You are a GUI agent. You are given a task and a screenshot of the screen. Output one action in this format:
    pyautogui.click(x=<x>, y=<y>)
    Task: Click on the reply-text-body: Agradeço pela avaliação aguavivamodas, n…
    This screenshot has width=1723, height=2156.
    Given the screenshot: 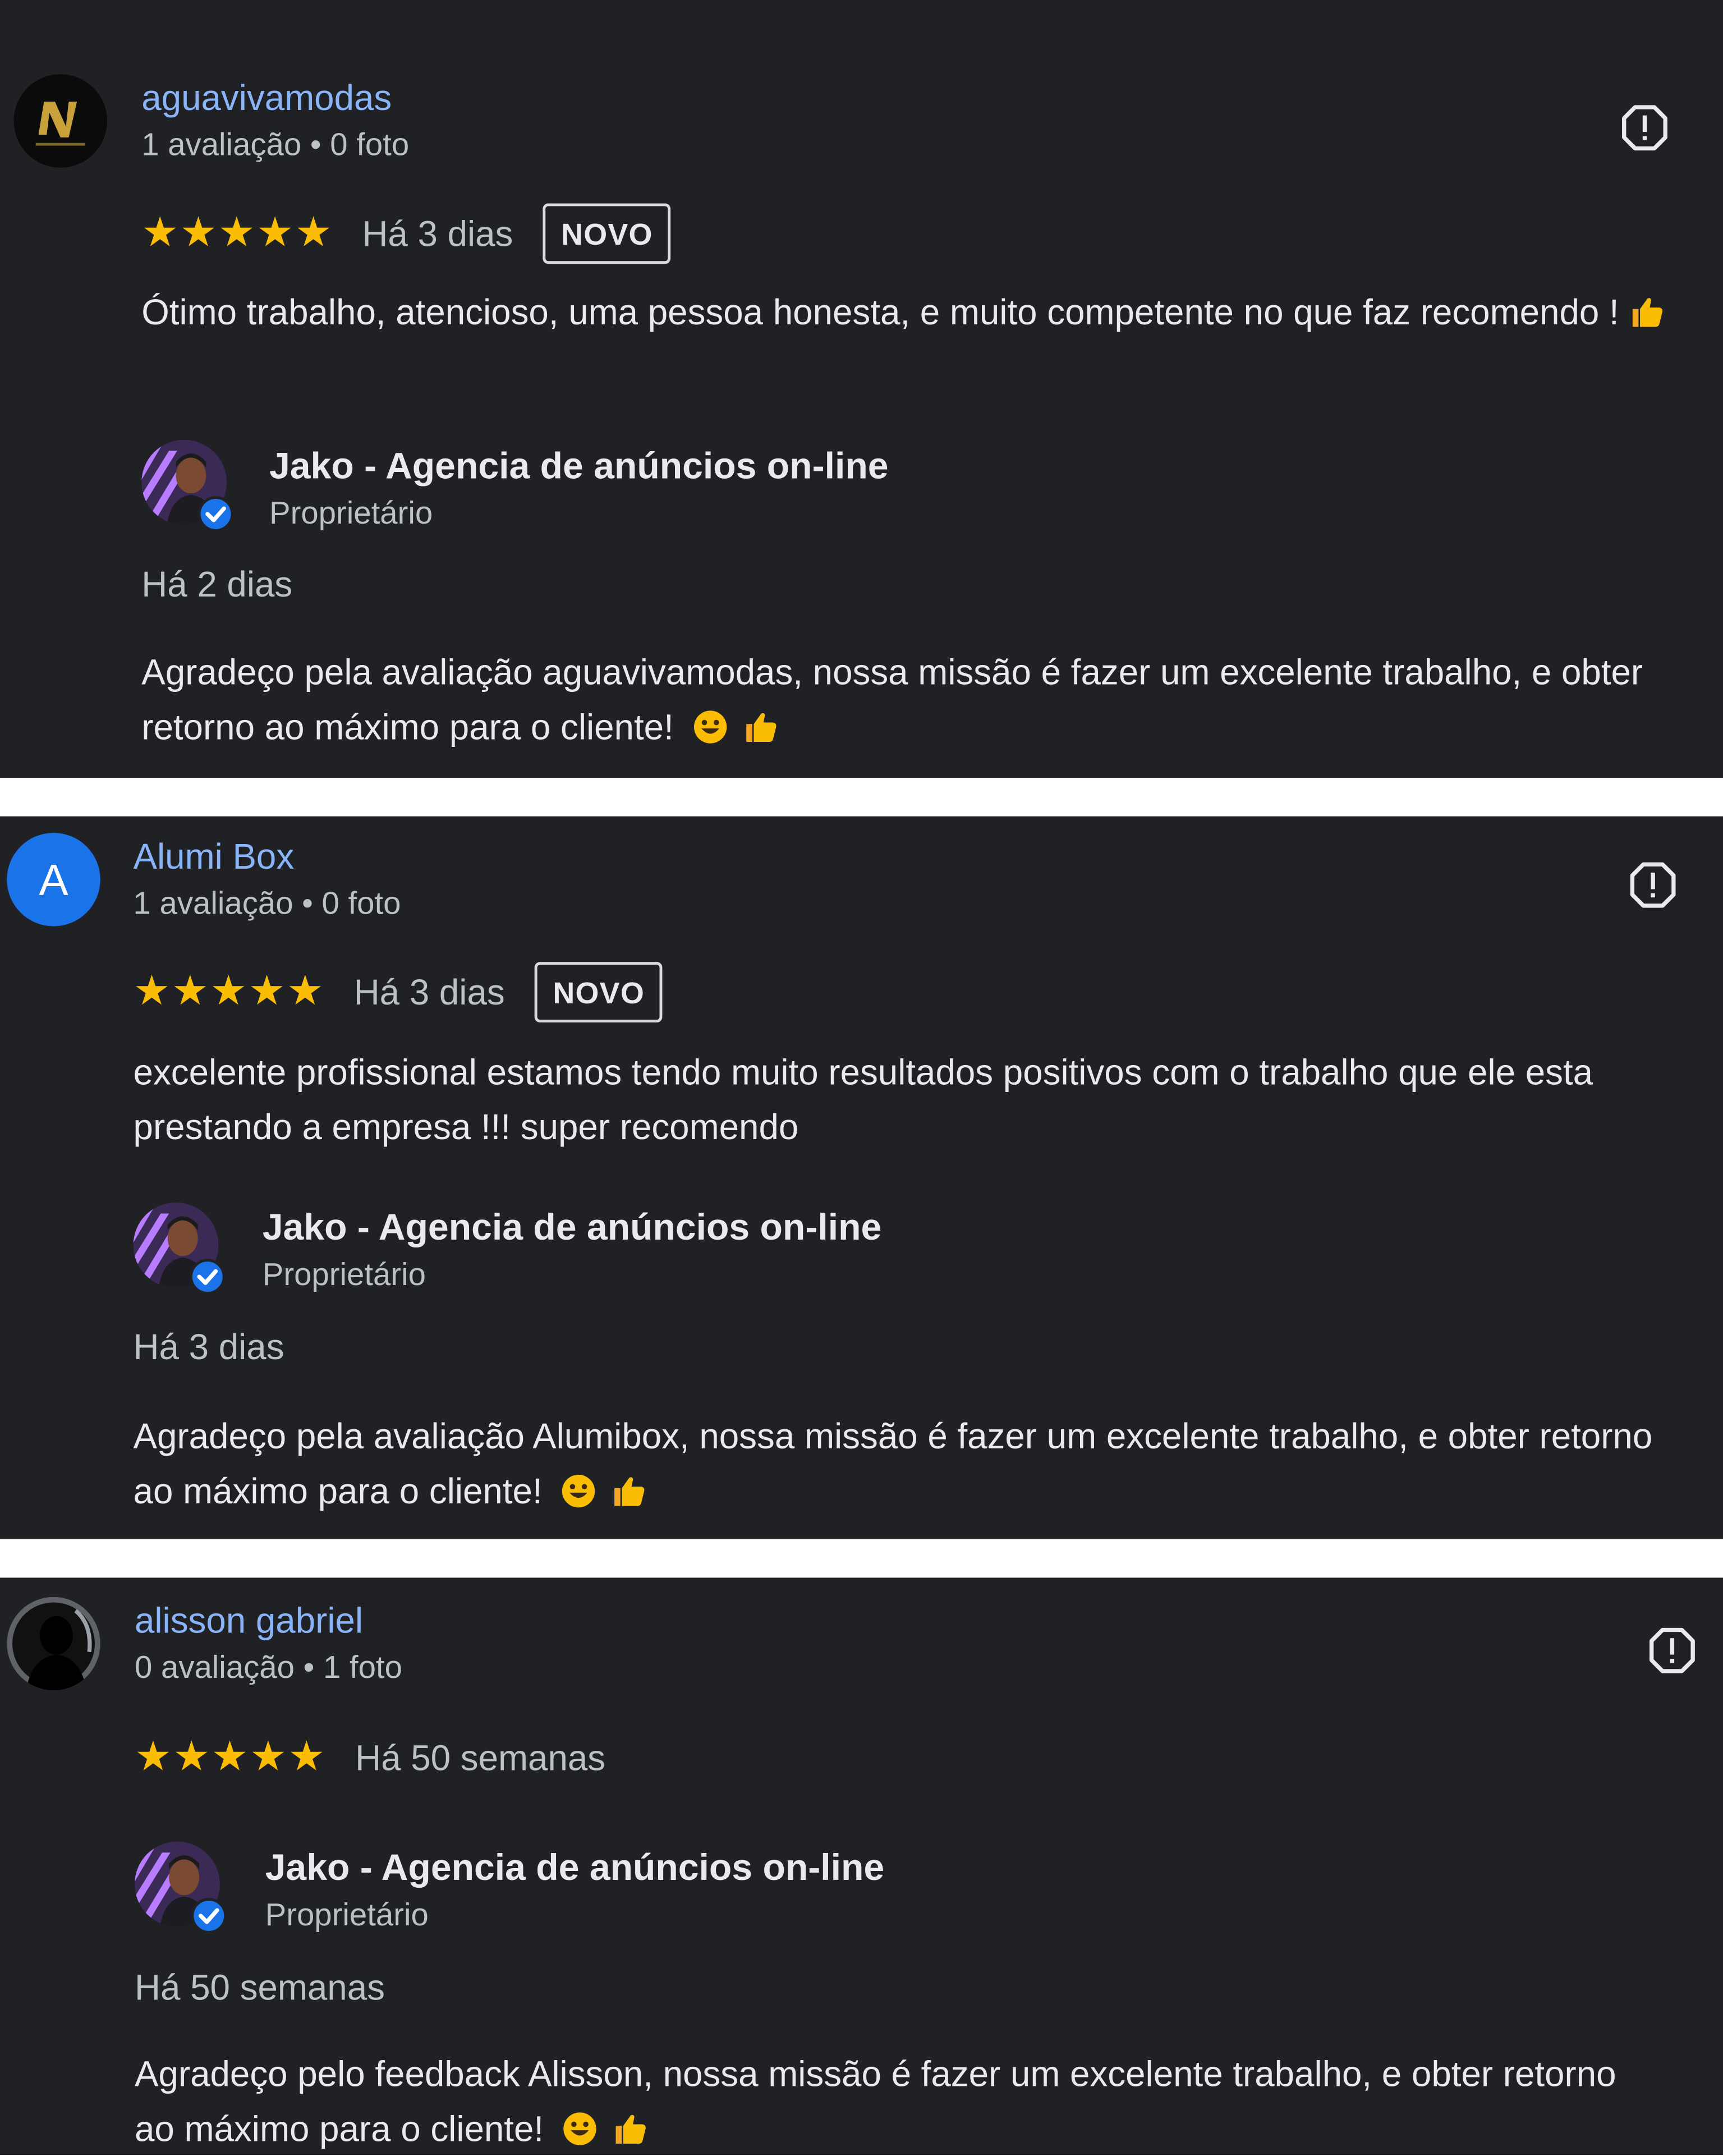 What is the action you would take?
    pyautogui.click(x=892, y=699)
    